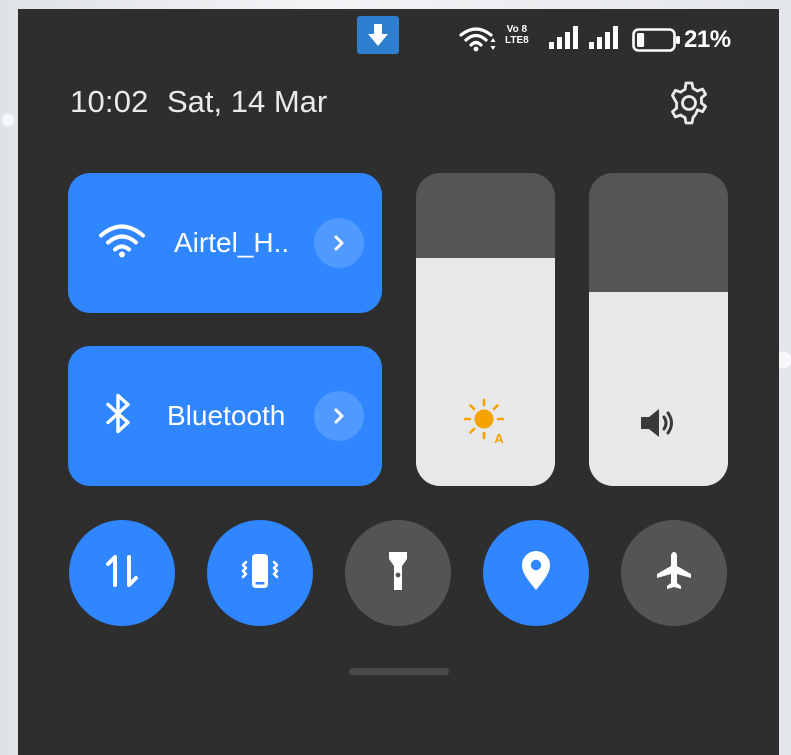 This screenshot has height=755, width=791. Describe the element at coordinates (659, 425) in the screenshot. I see `volume-icon` at that location.